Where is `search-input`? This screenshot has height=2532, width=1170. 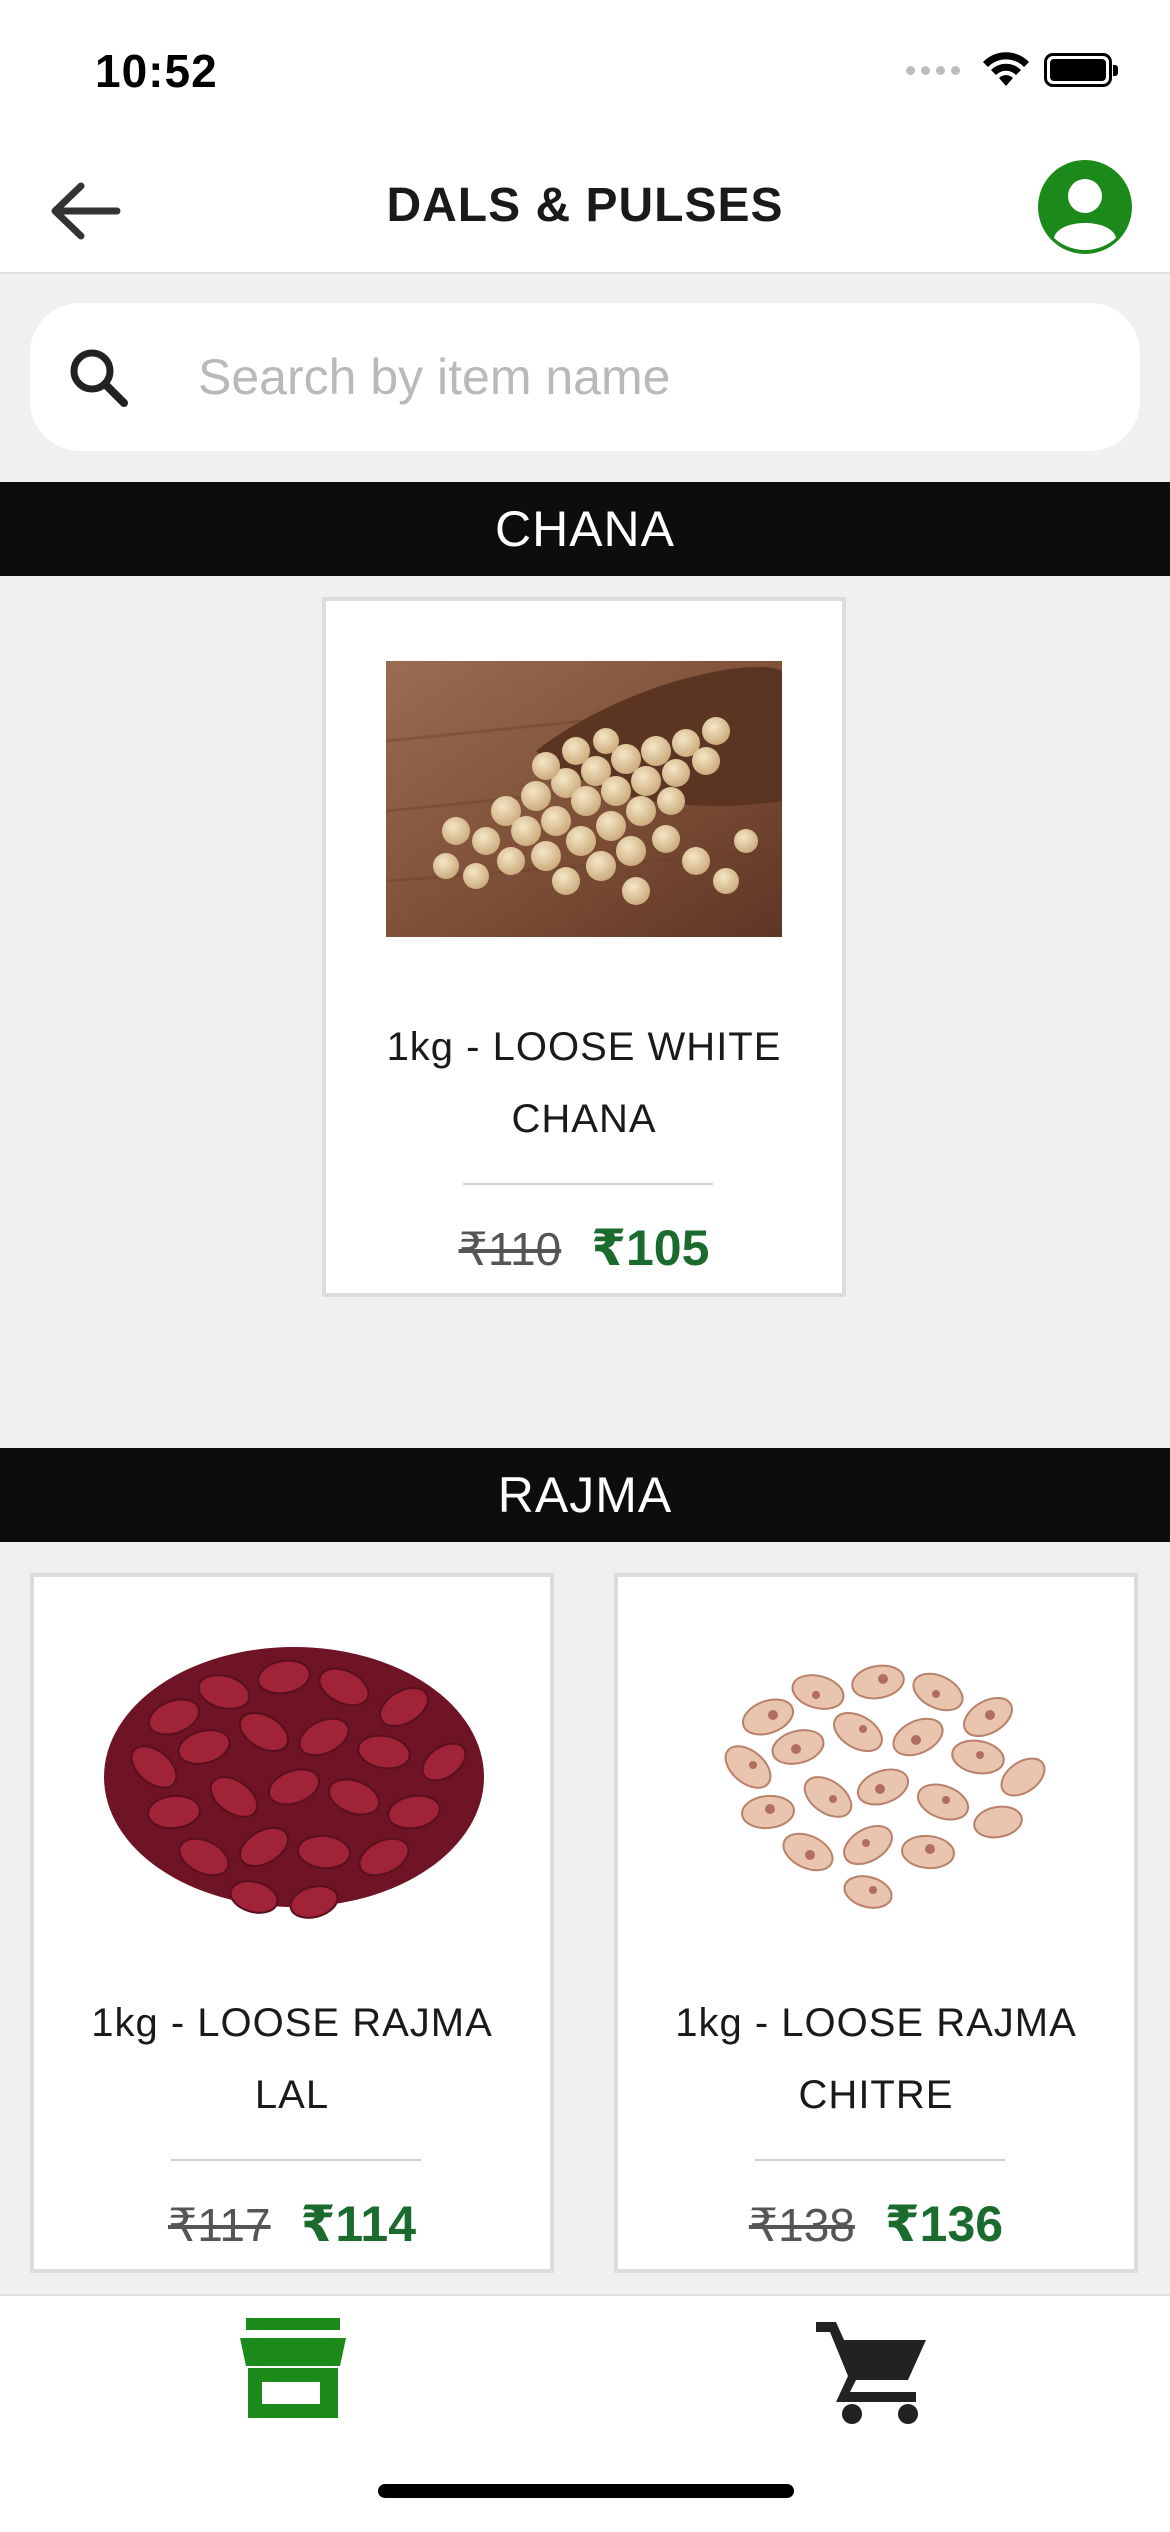
search-input is located at coordinates (638, 377).